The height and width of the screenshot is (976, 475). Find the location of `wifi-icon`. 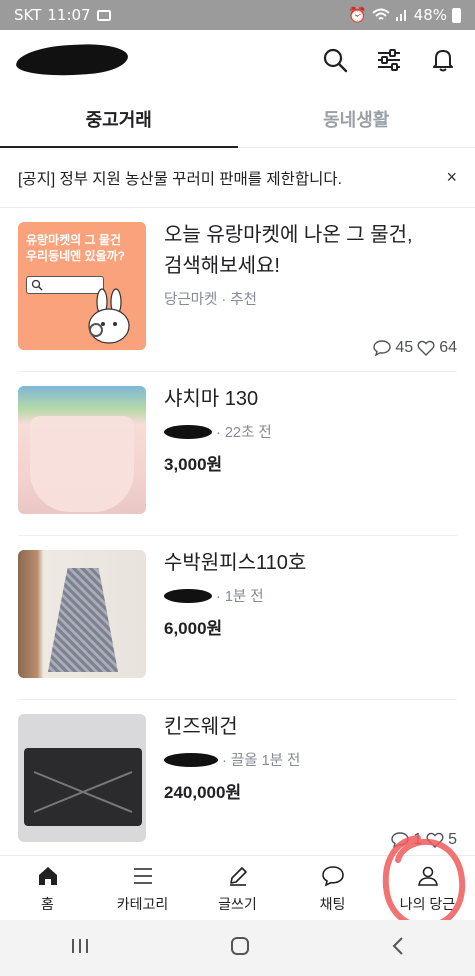

wifi-icon is located at coordinates (380, 14).